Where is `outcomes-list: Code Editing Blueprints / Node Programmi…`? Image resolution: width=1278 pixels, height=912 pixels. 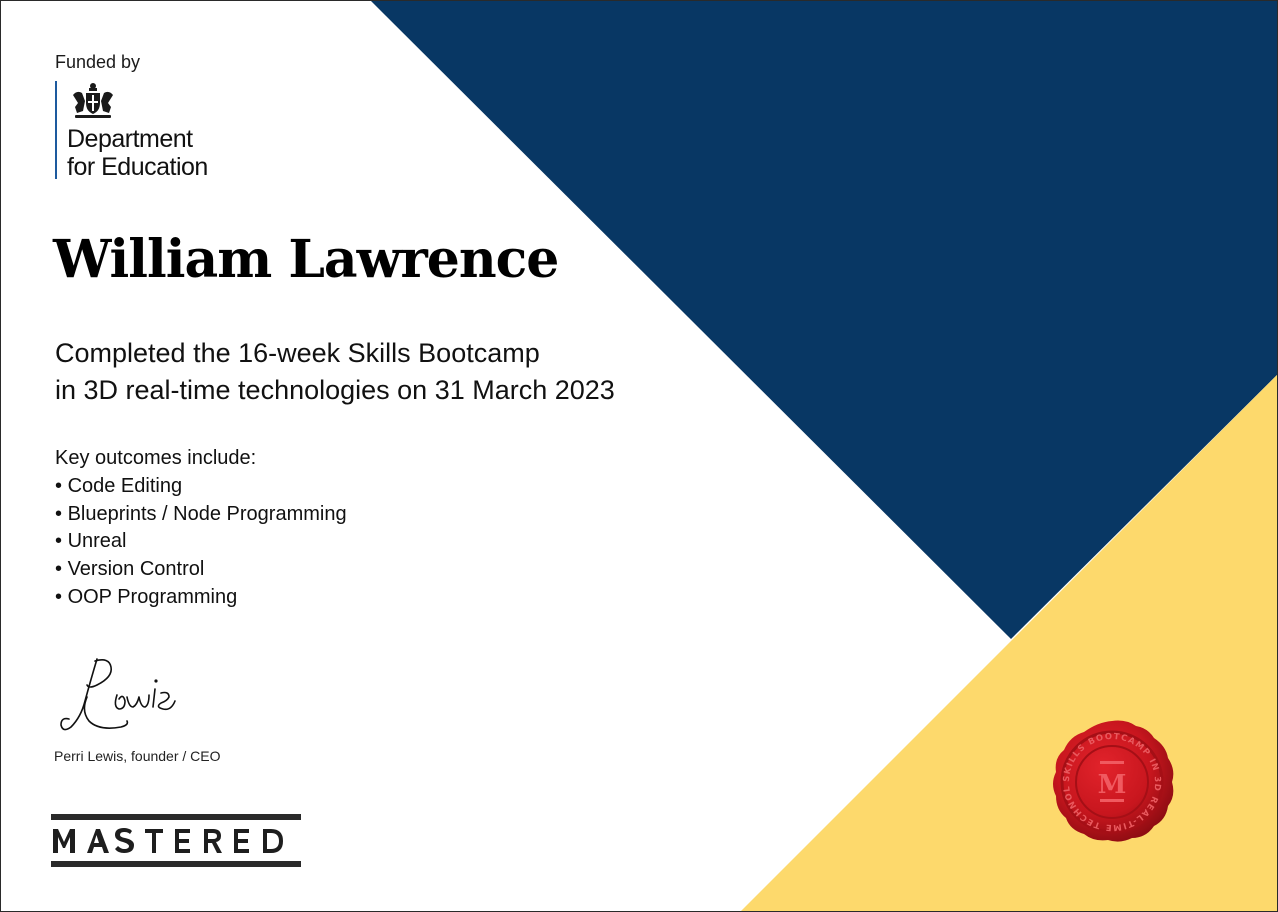 outcomes-list: Code Editing Blueprints / Node Programmi… is located at coordinates (201, 542).